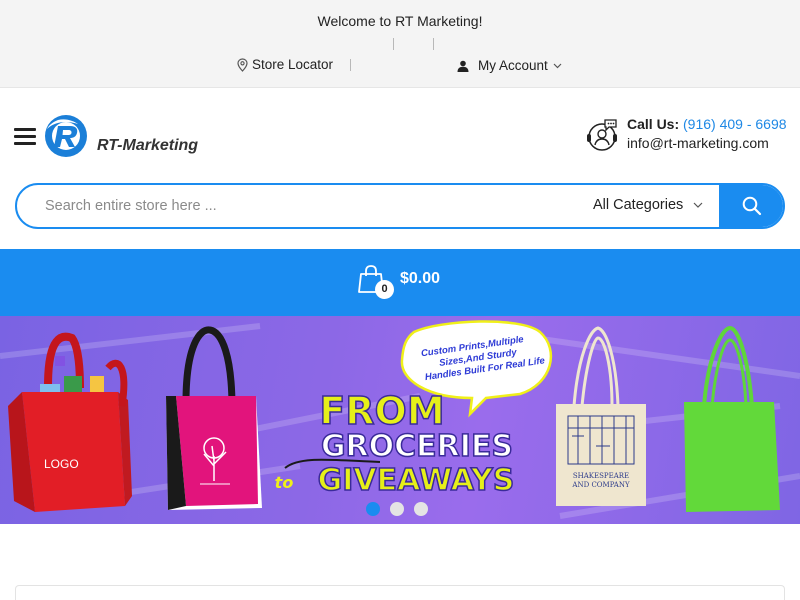 This screenshot has width=800, height=600. I want to click on search-input, so click(305, 206).